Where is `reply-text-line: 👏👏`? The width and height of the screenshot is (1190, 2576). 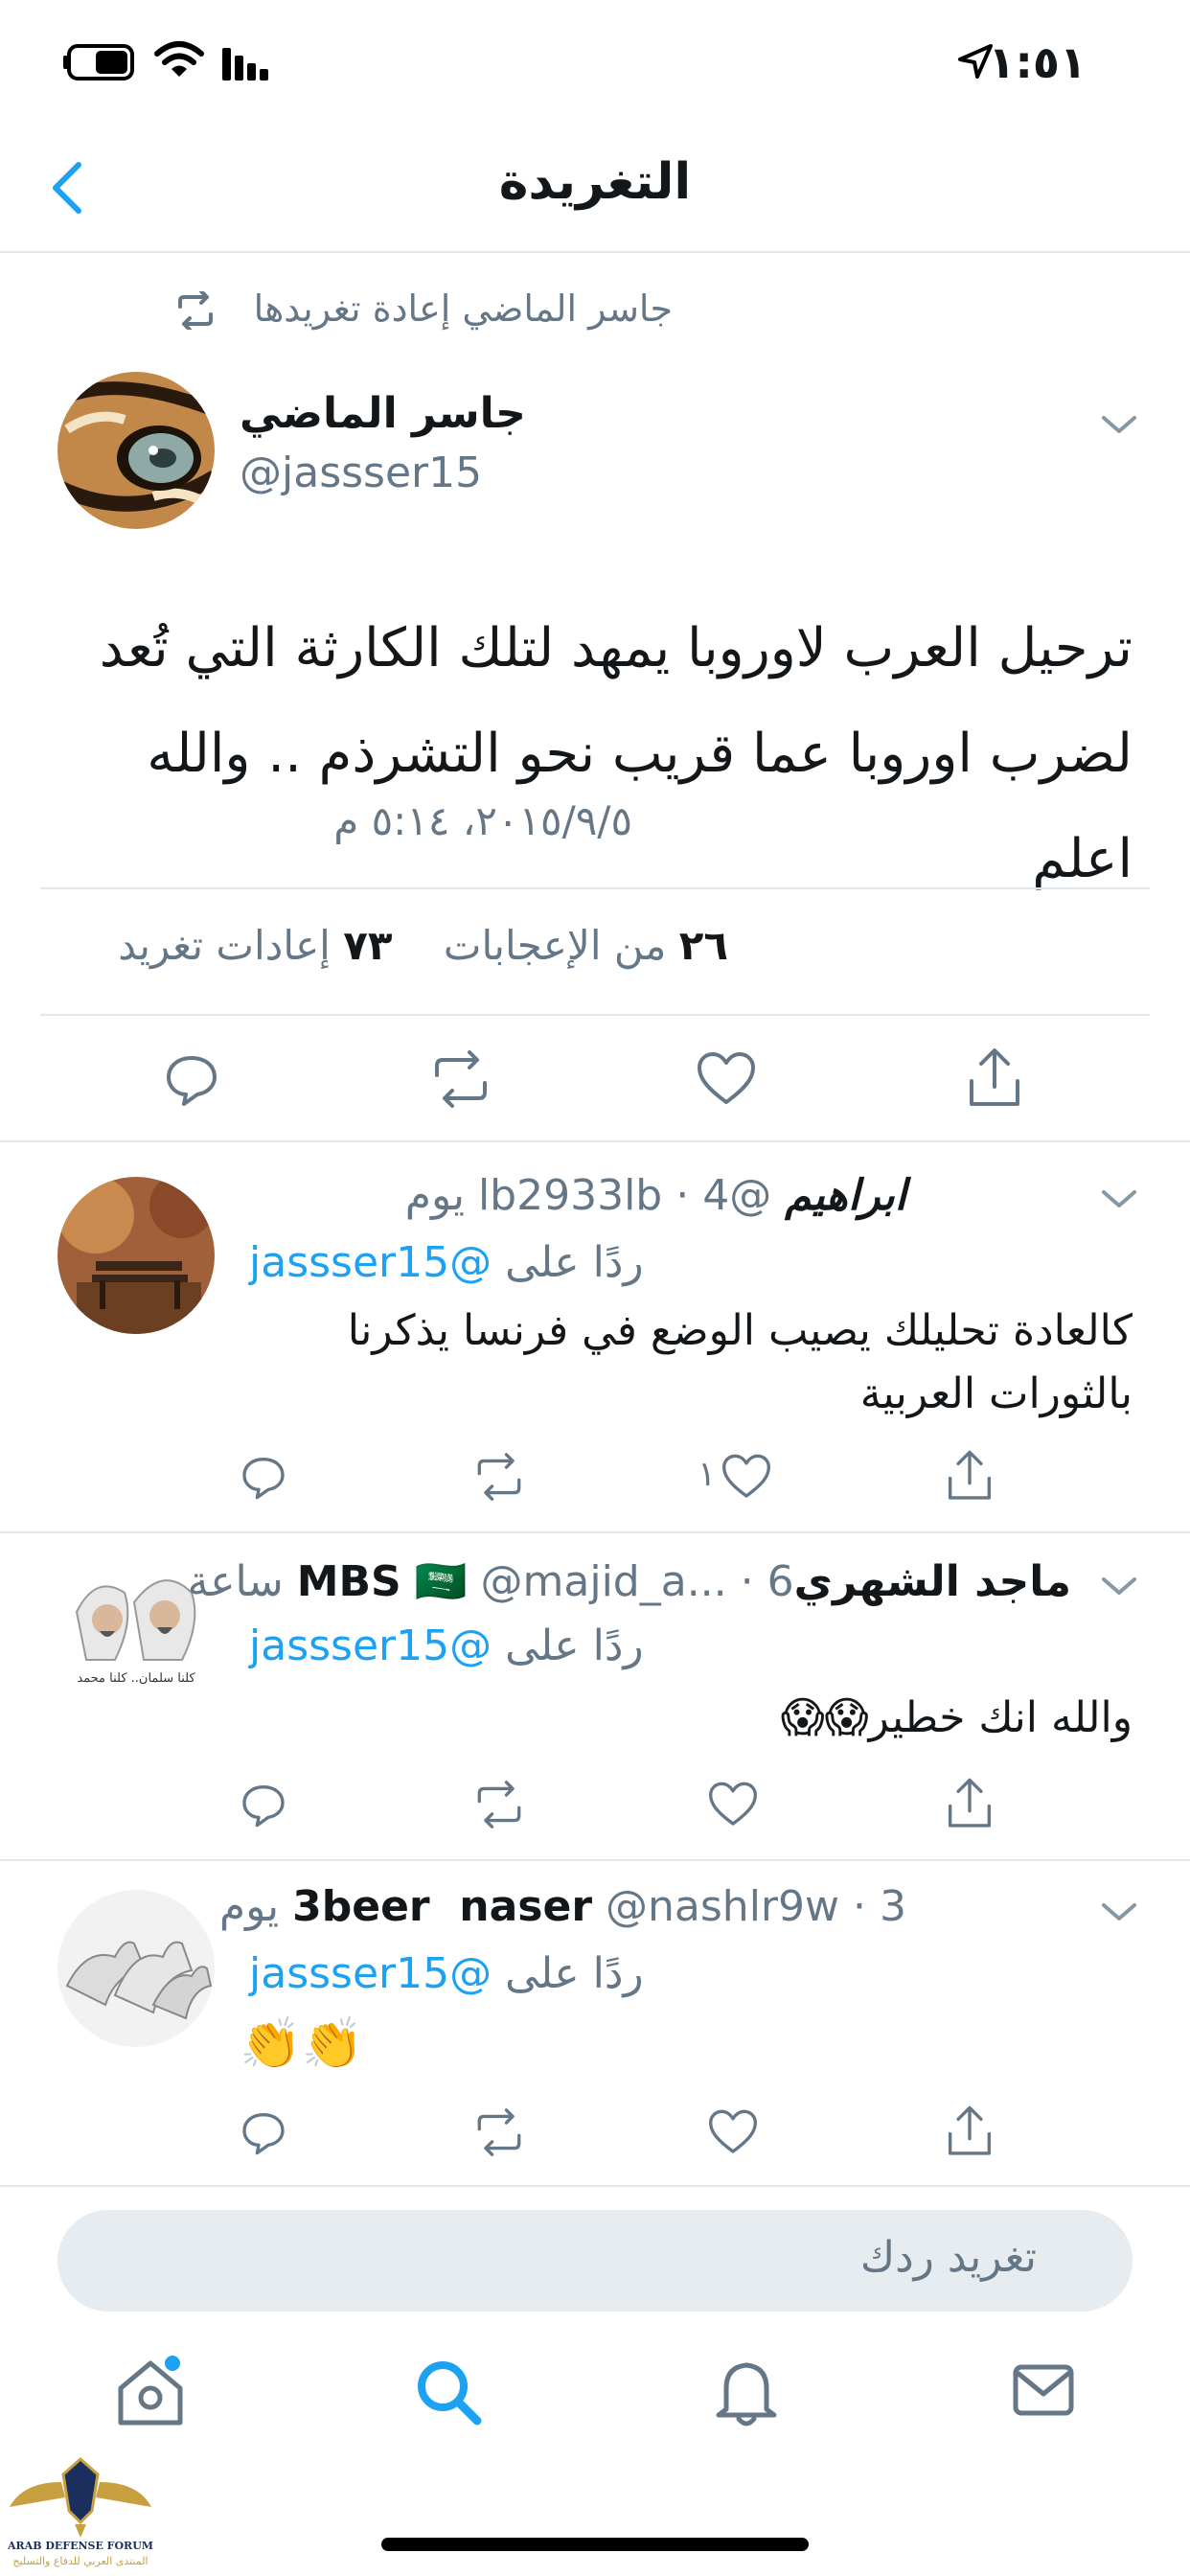
reply-text-line: 👏👏 is located at coordinates (302, 2044).